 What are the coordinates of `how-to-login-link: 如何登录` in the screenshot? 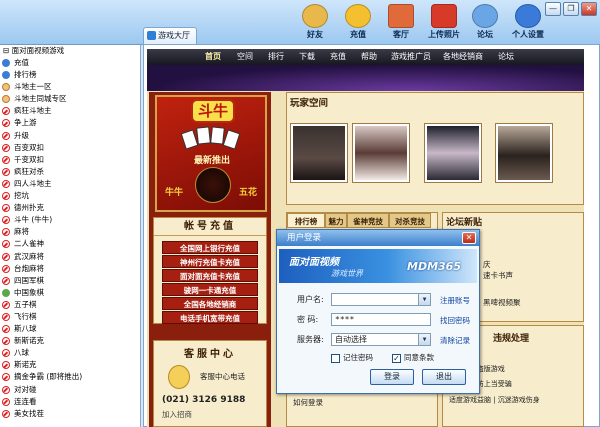 It's located at (308, 402).